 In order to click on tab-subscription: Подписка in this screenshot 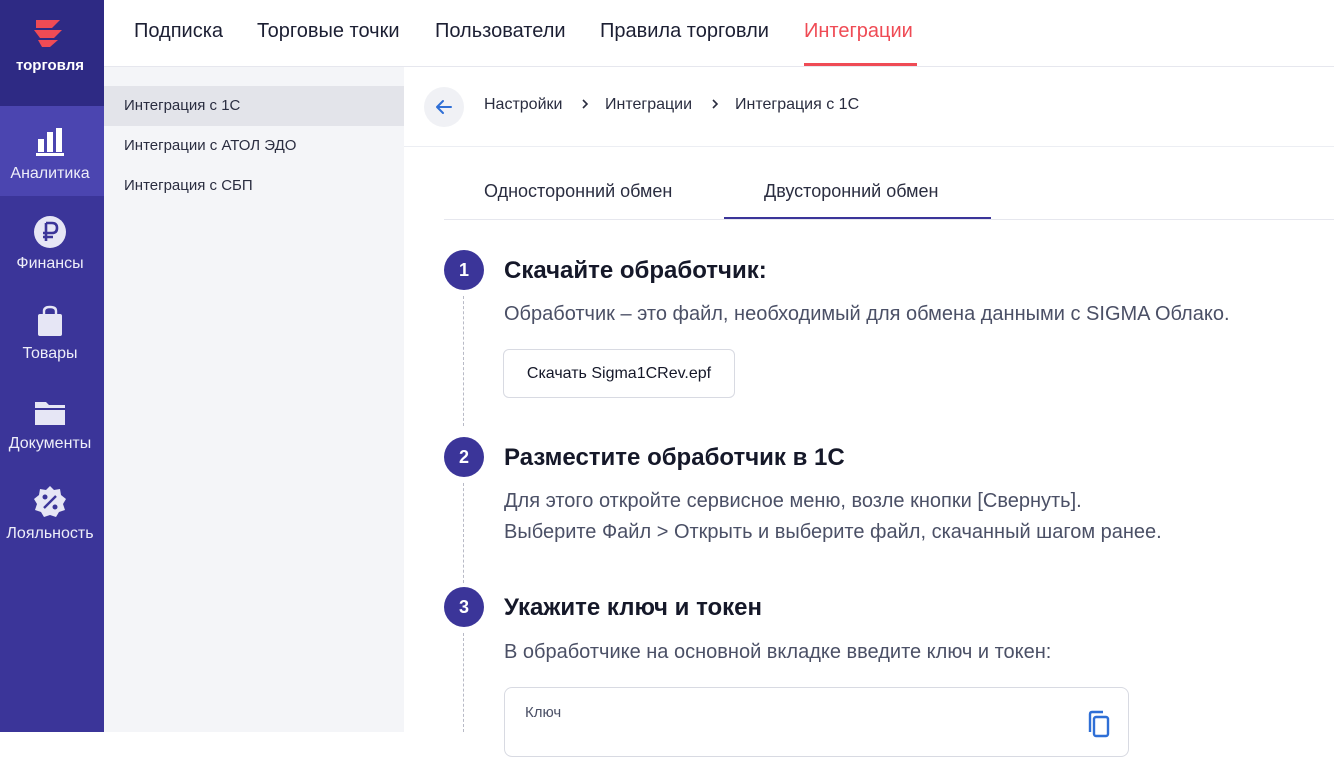, I will do `click(178, 31)`.